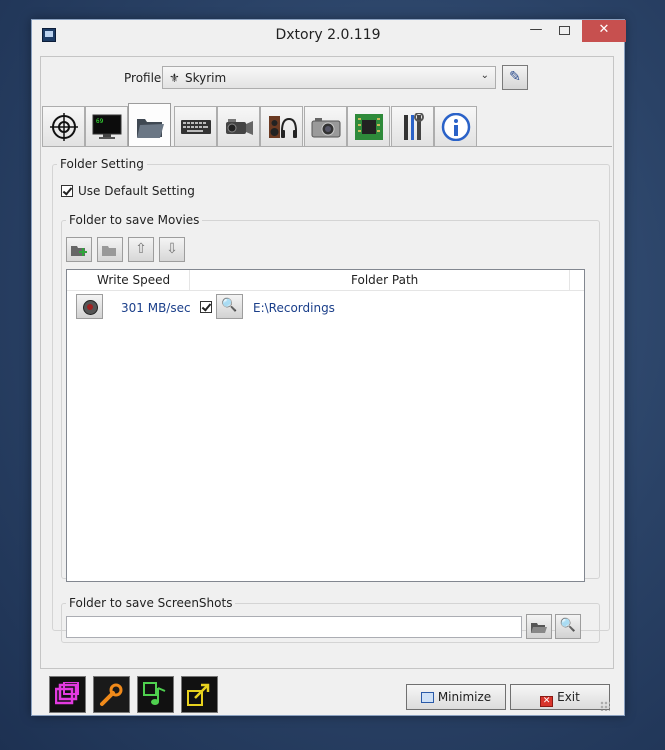 The image size is (665, 750). Describe the element at coordinates (329, 77) in the screenshot. I see `profile-dropdown: ⚜ Skyrim ⌄` at that location.